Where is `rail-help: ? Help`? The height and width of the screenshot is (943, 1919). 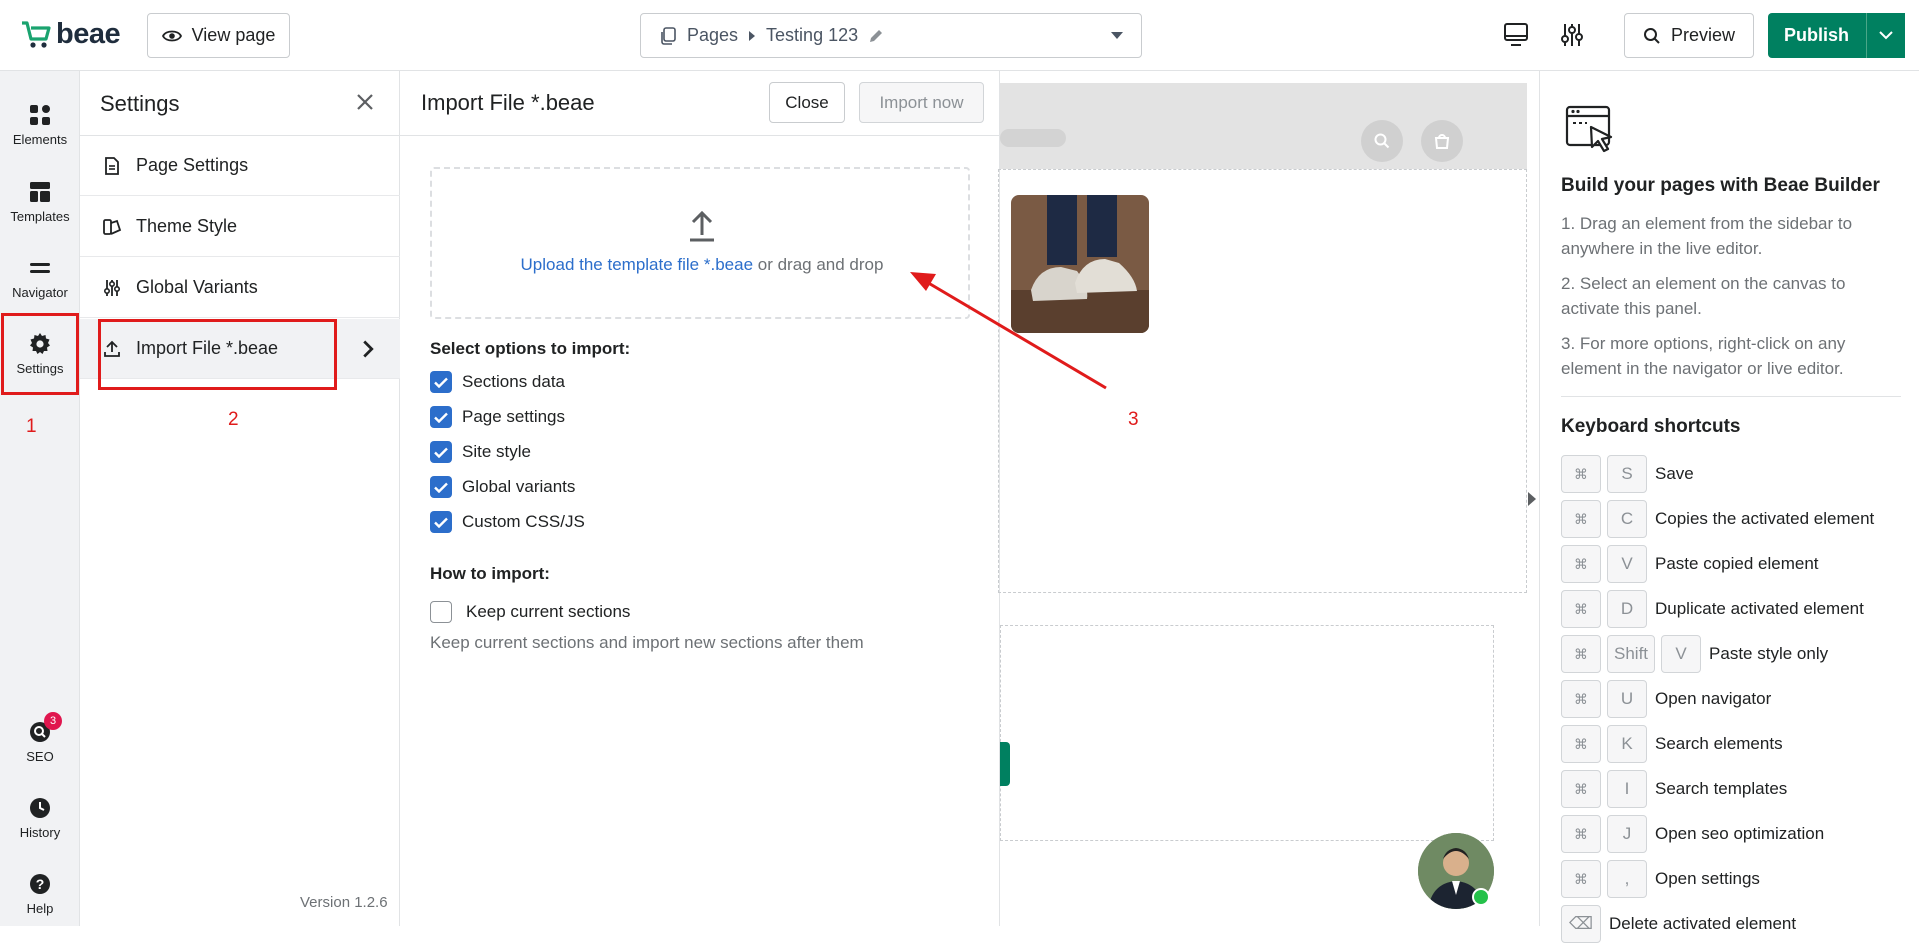
rail-help: ? Help is located at coordinates (40, 893).